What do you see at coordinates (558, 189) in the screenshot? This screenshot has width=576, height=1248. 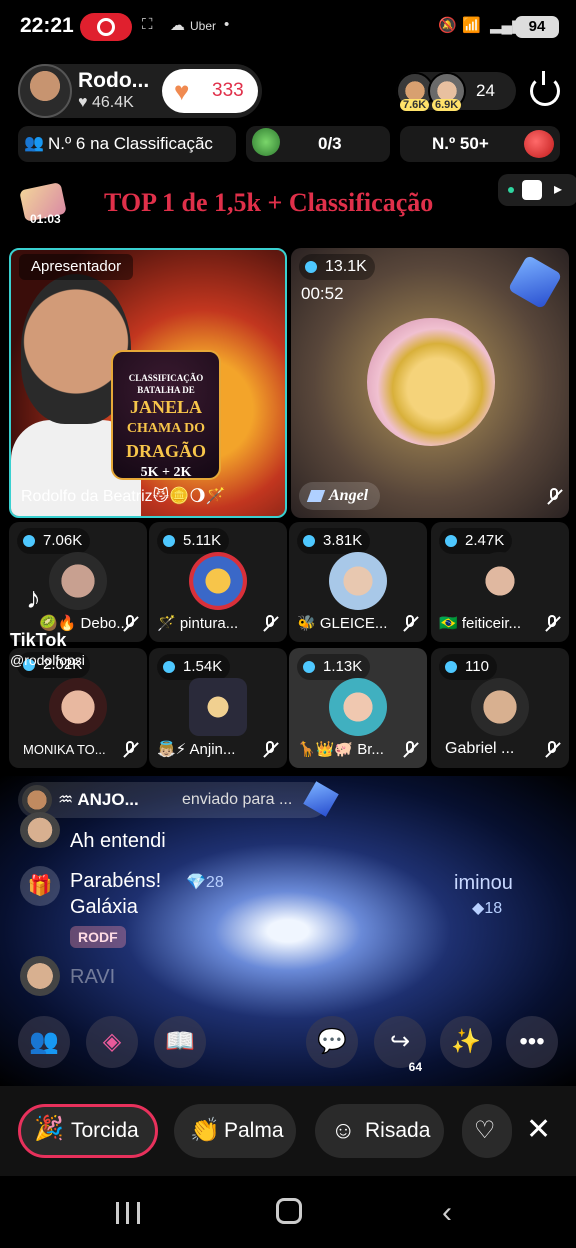 I see `chevron-right-icon: ▸` at bounding box center [558, 189].